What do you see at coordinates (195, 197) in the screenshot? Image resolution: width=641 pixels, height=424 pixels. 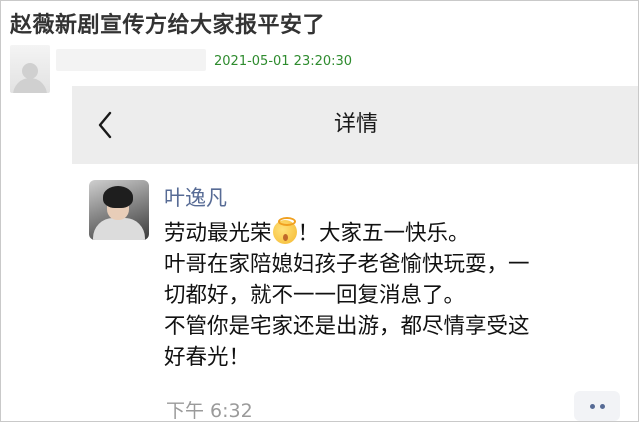 I see `contact-name: 叶逸凡` at bounding box center [195, 197].